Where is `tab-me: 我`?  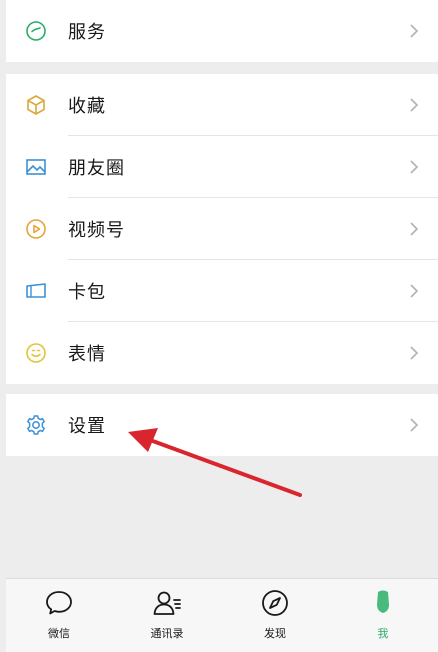
tab-me: 我 is located at coordinates (383, 617).